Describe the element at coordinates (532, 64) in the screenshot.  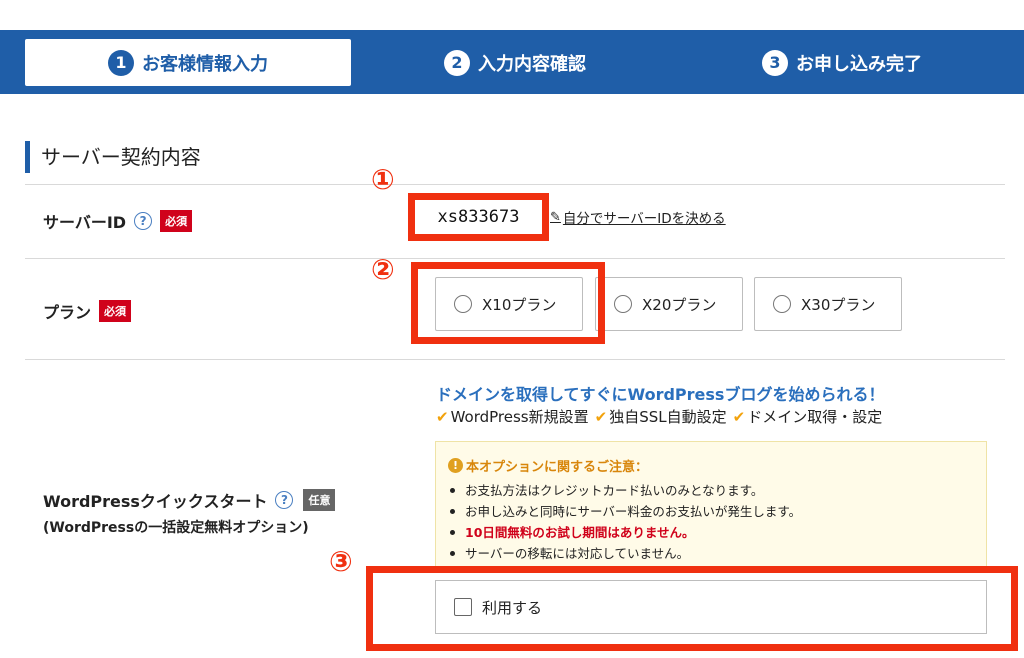
I see `step-label: 入力内容確認` at that location.